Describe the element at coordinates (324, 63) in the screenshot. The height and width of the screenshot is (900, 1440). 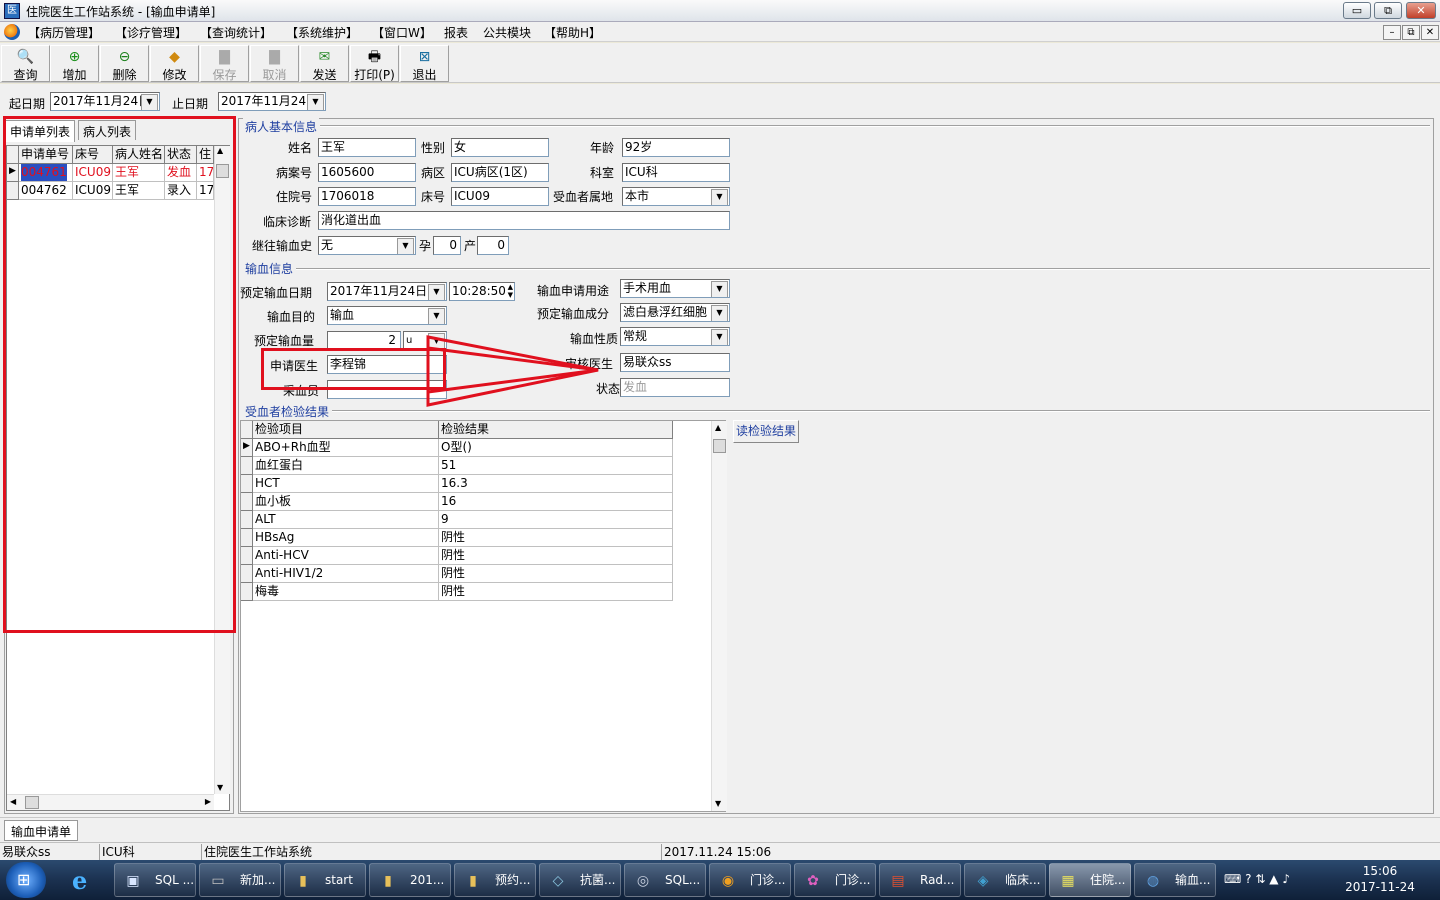
I see `send-button: ✉ 发送` at that location.